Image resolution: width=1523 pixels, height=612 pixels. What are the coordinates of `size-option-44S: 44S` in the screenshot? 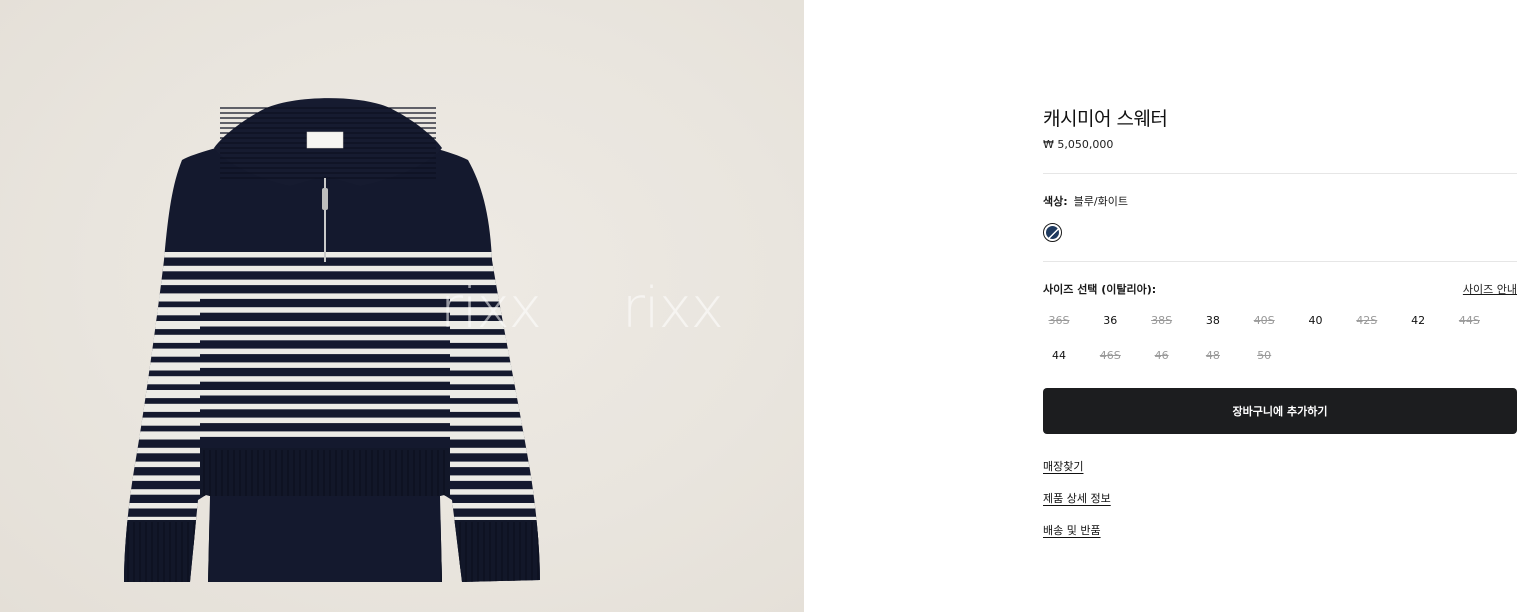 It's located at (1469, 321).